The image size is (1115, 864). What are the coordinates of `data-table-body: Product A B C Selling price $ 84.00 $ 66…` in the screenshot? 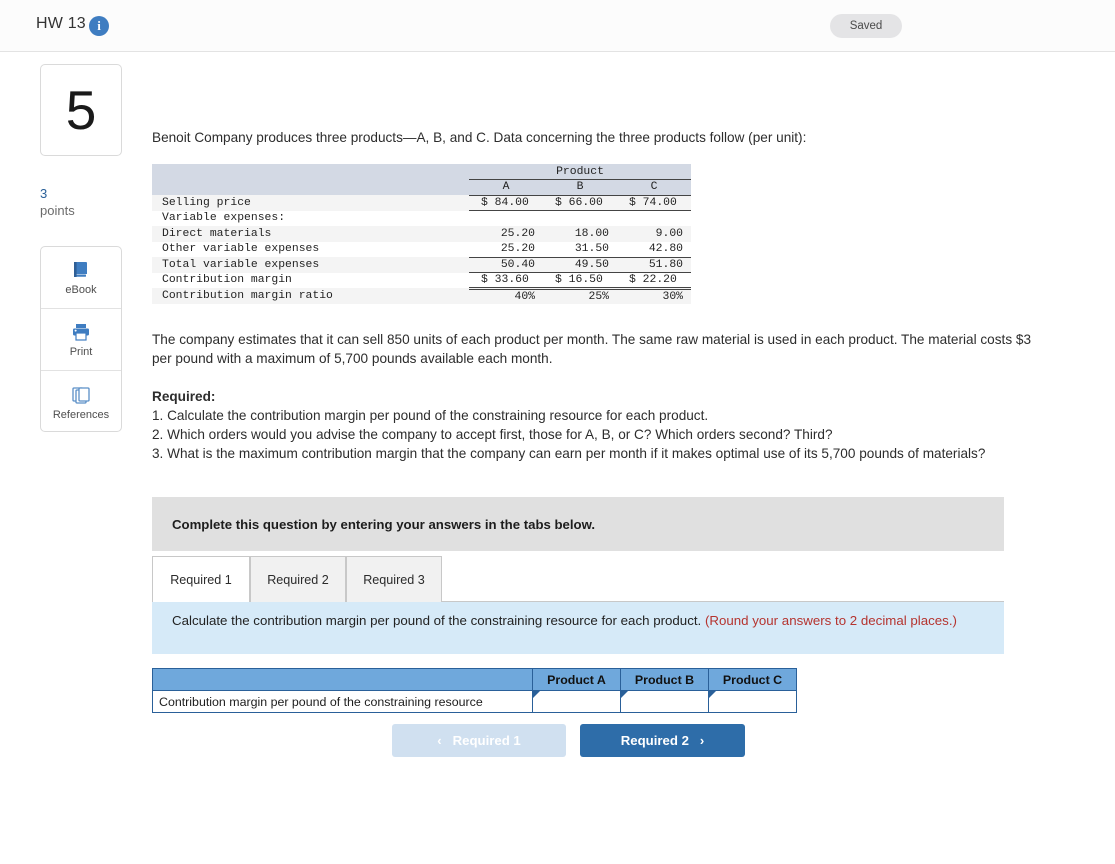 It's located at (421, 234).